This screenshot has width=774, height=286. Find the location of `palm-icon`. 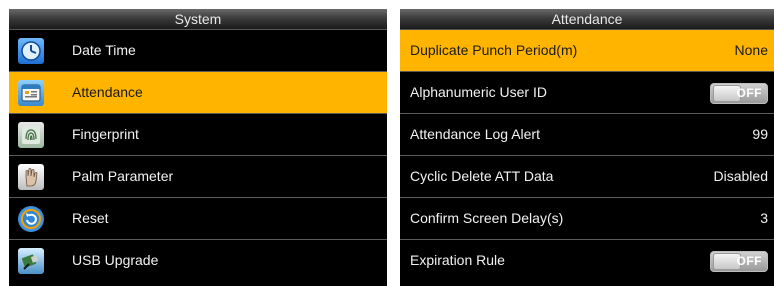

palm-icon is located at coordinates (31, 177).